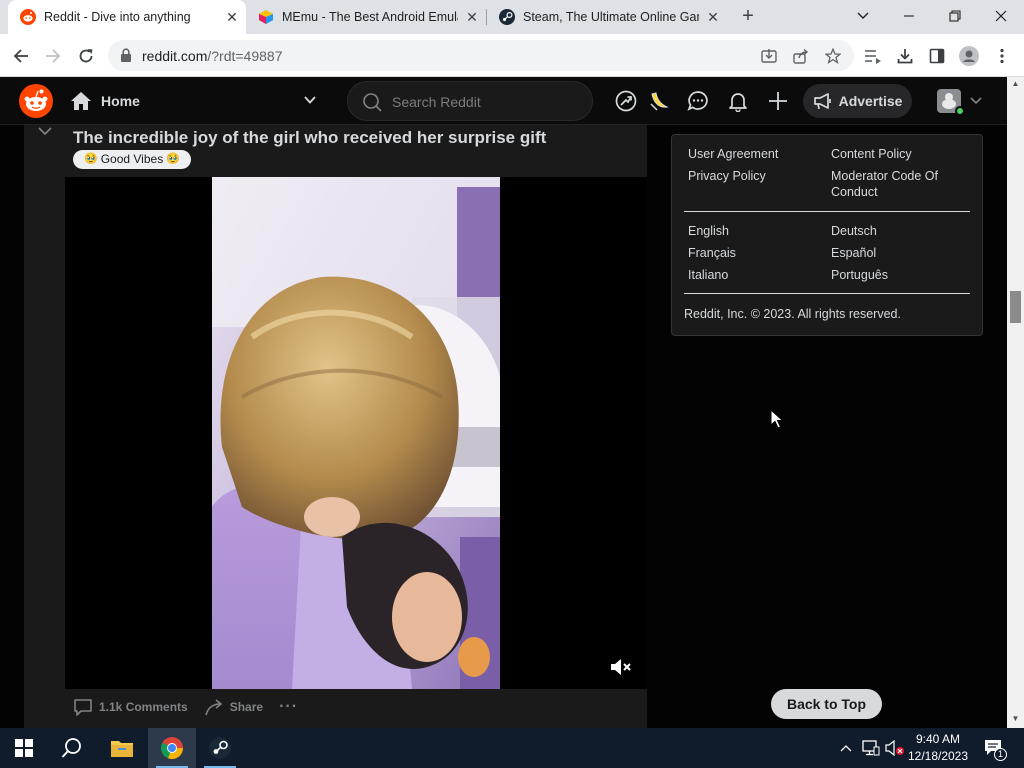 Image resolution: width=1024 pixels, height=768 pixels. I want to click on create-post-plus-icon, so click(778, 101).